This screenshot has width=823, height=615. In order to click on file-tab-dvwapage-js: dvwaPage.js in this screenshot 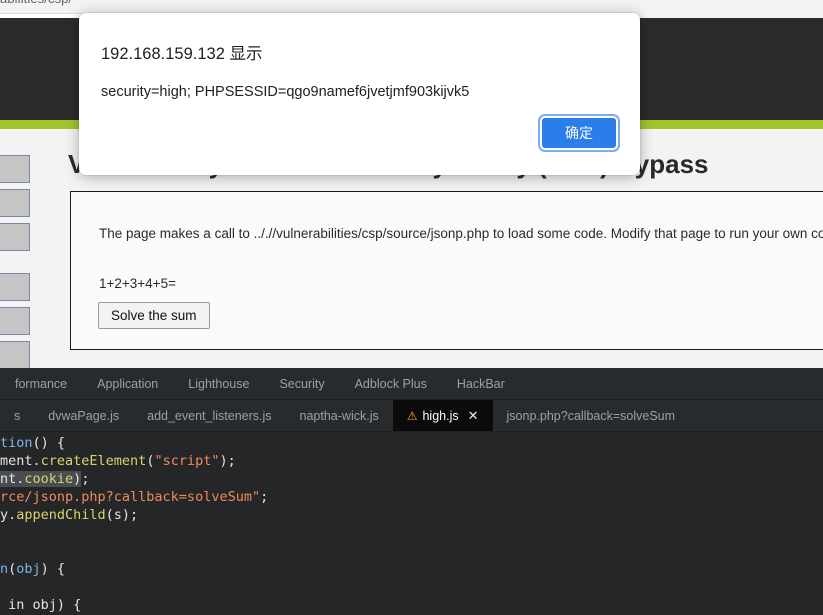, I will do `click(83, 415)`.